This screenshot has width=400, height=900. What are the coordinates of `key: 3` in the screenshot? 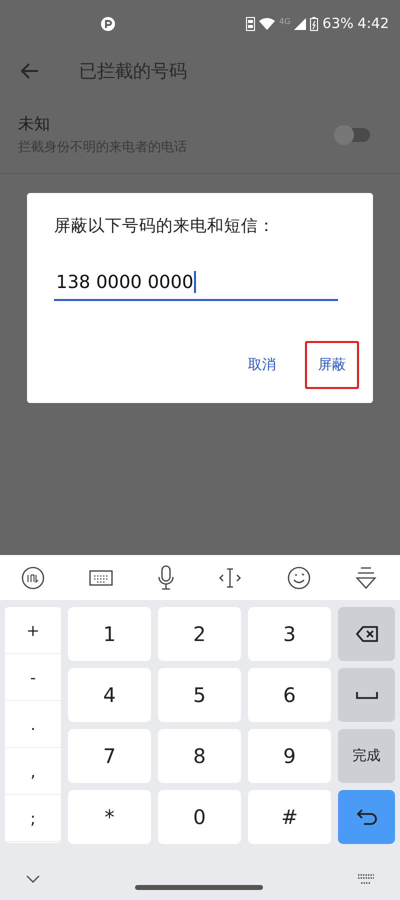 It's located at (289, 634).